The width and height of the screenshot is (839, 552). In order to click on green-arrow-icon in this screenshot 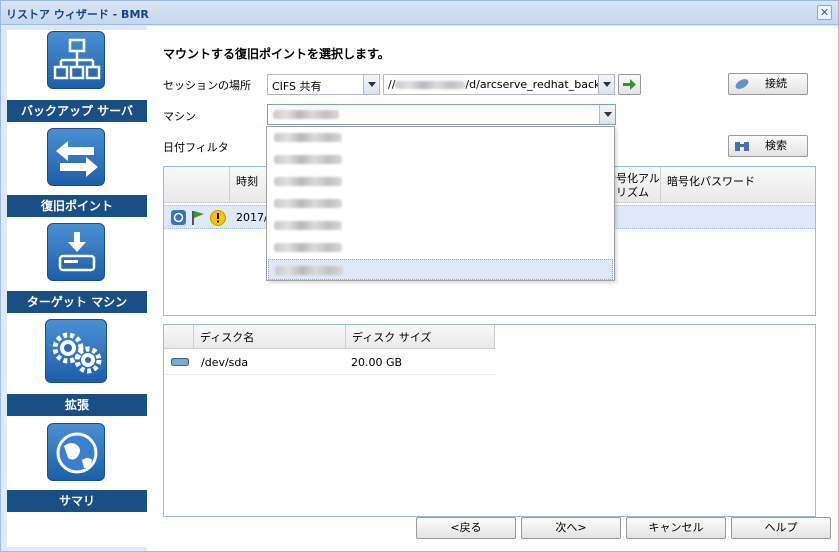, I will do `click(629, 84)`.